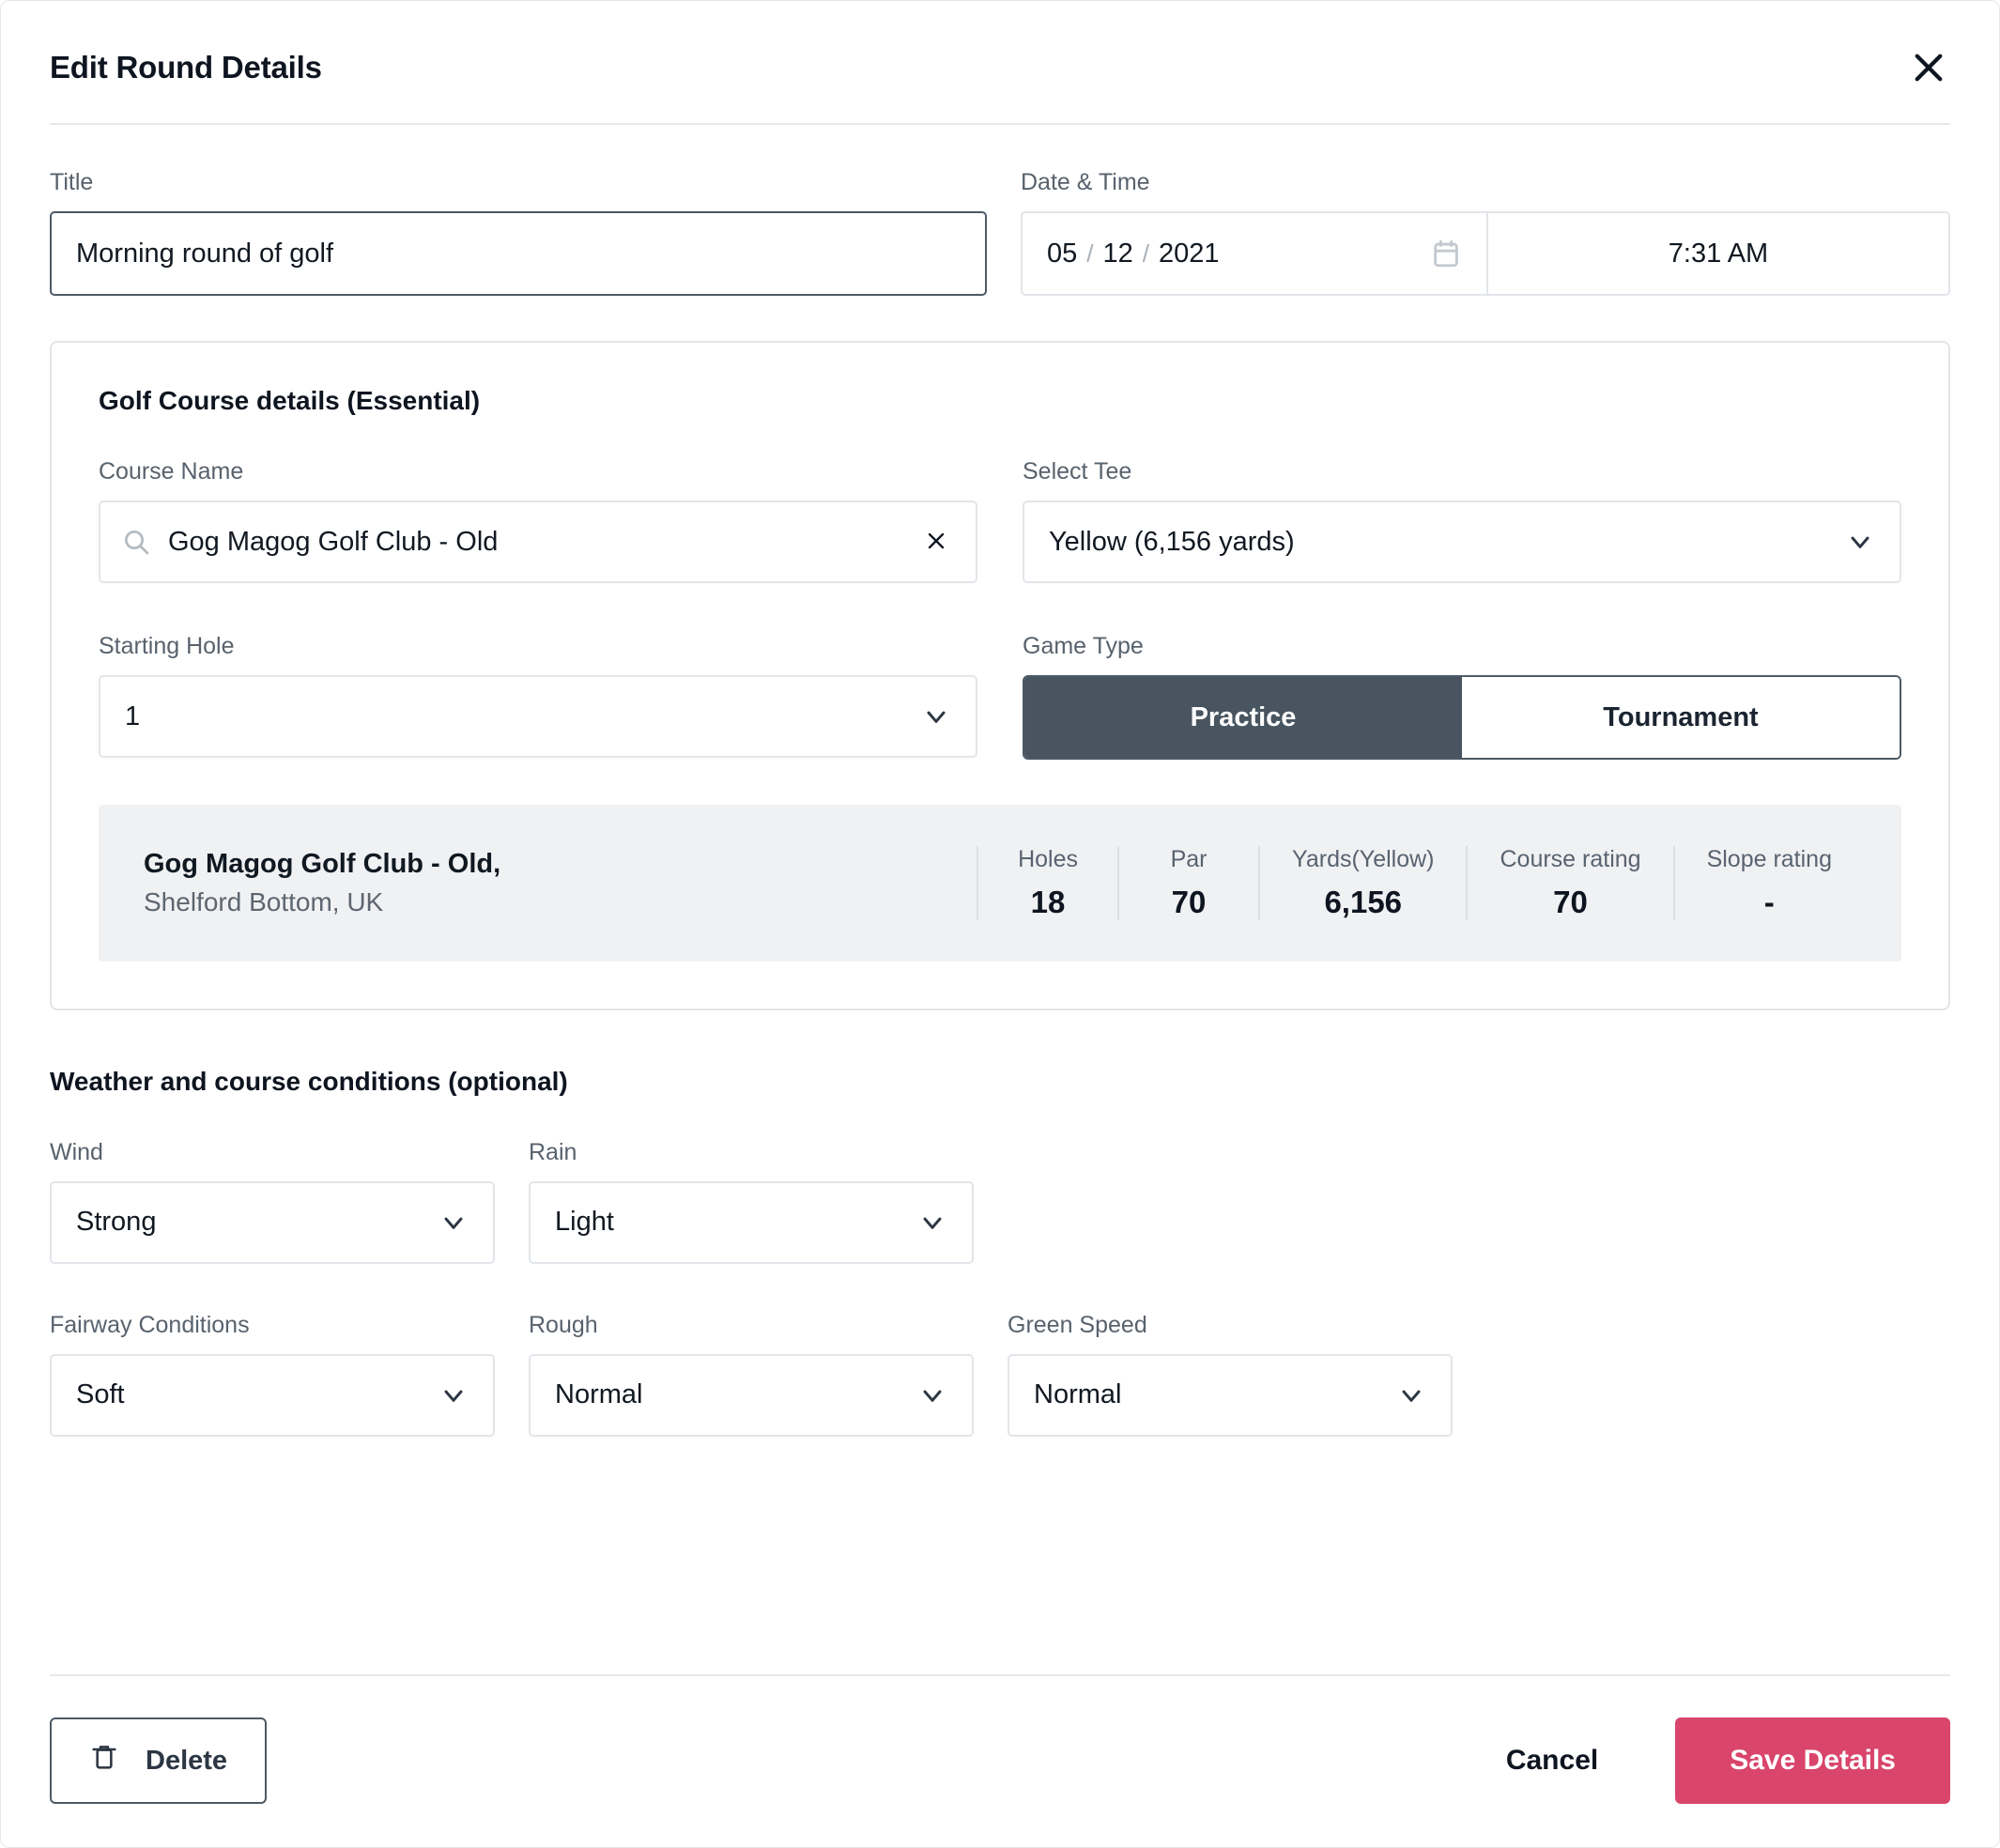 This screenshot has height=1848, width=2000. What do you see at coordinates (1243, 717) in the screenshot?
I see `game-type-option-practice: Practice` at bounding box center [1243, 717].